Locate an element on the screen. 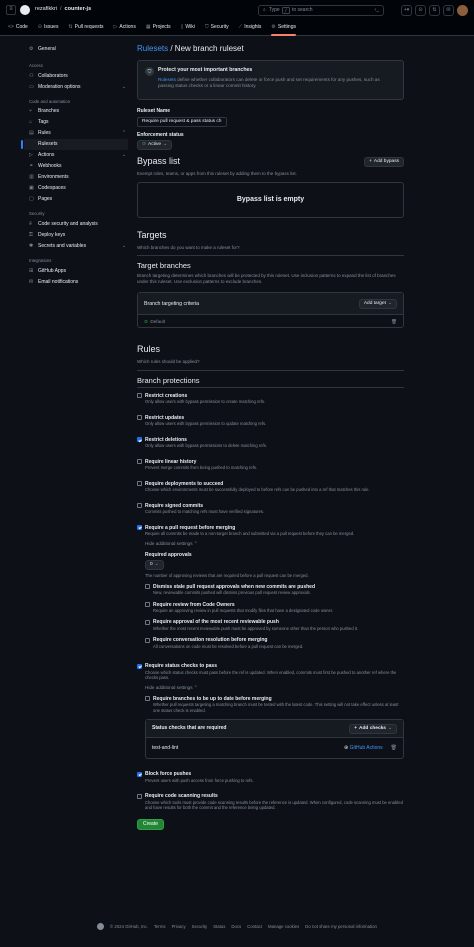 This screenshot has height=947, width=474. sidebar-item-actions: ▷ Actions ⌄ is located at coordinates (76, 155).